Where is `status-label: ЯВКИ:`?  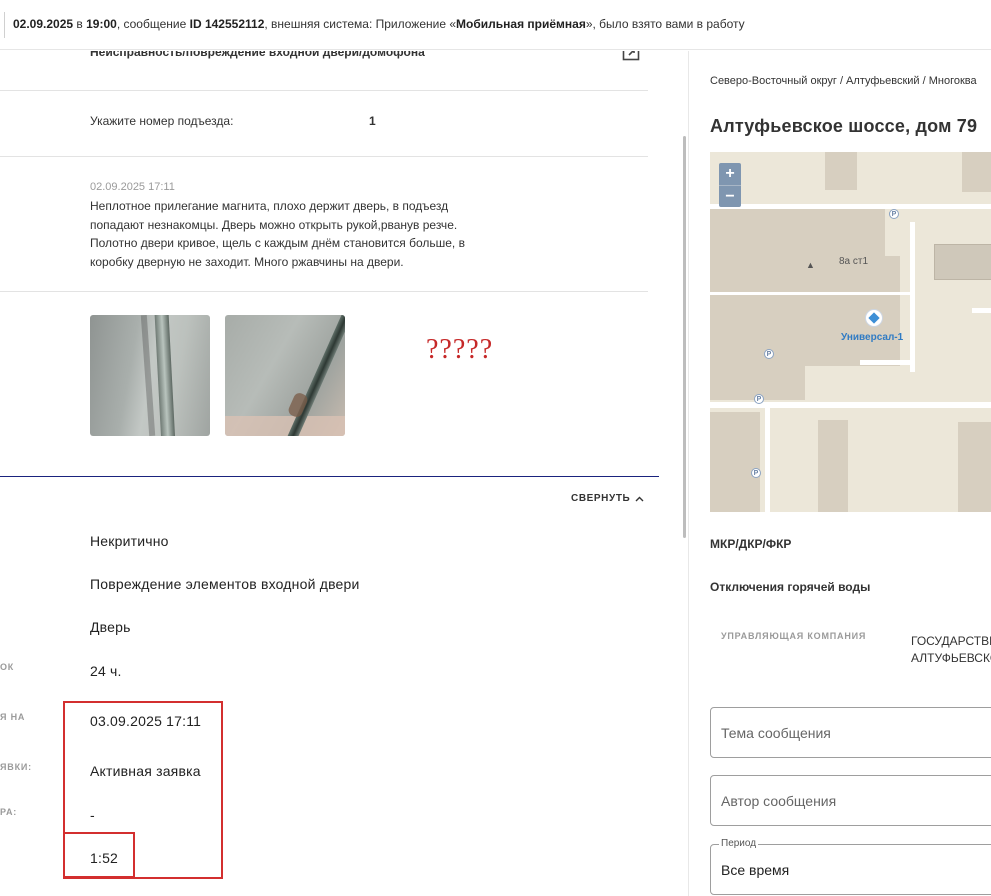
status-label: ЯВКИ: is located at coordinates (16, 767).